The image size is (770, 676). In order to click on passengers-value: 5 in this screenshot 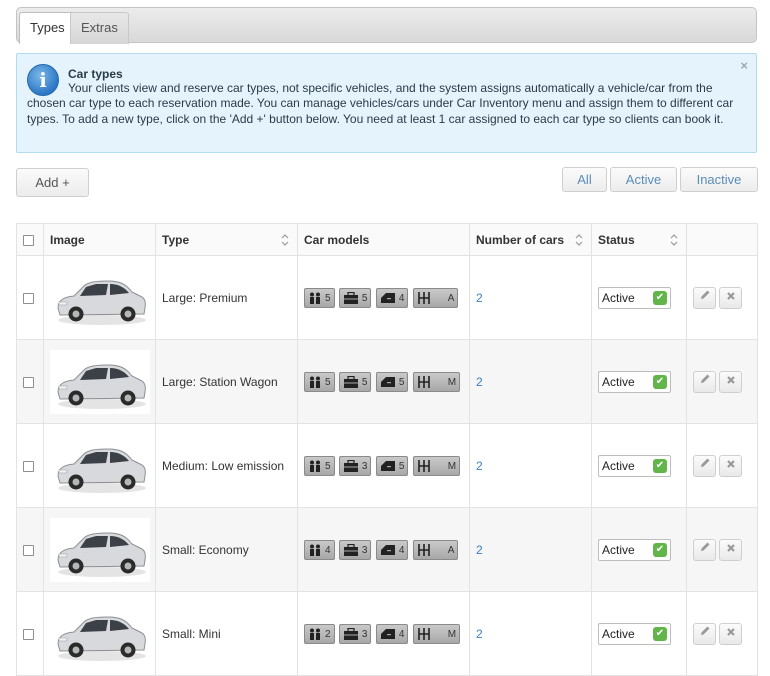, I will do `click(328, 466)`.